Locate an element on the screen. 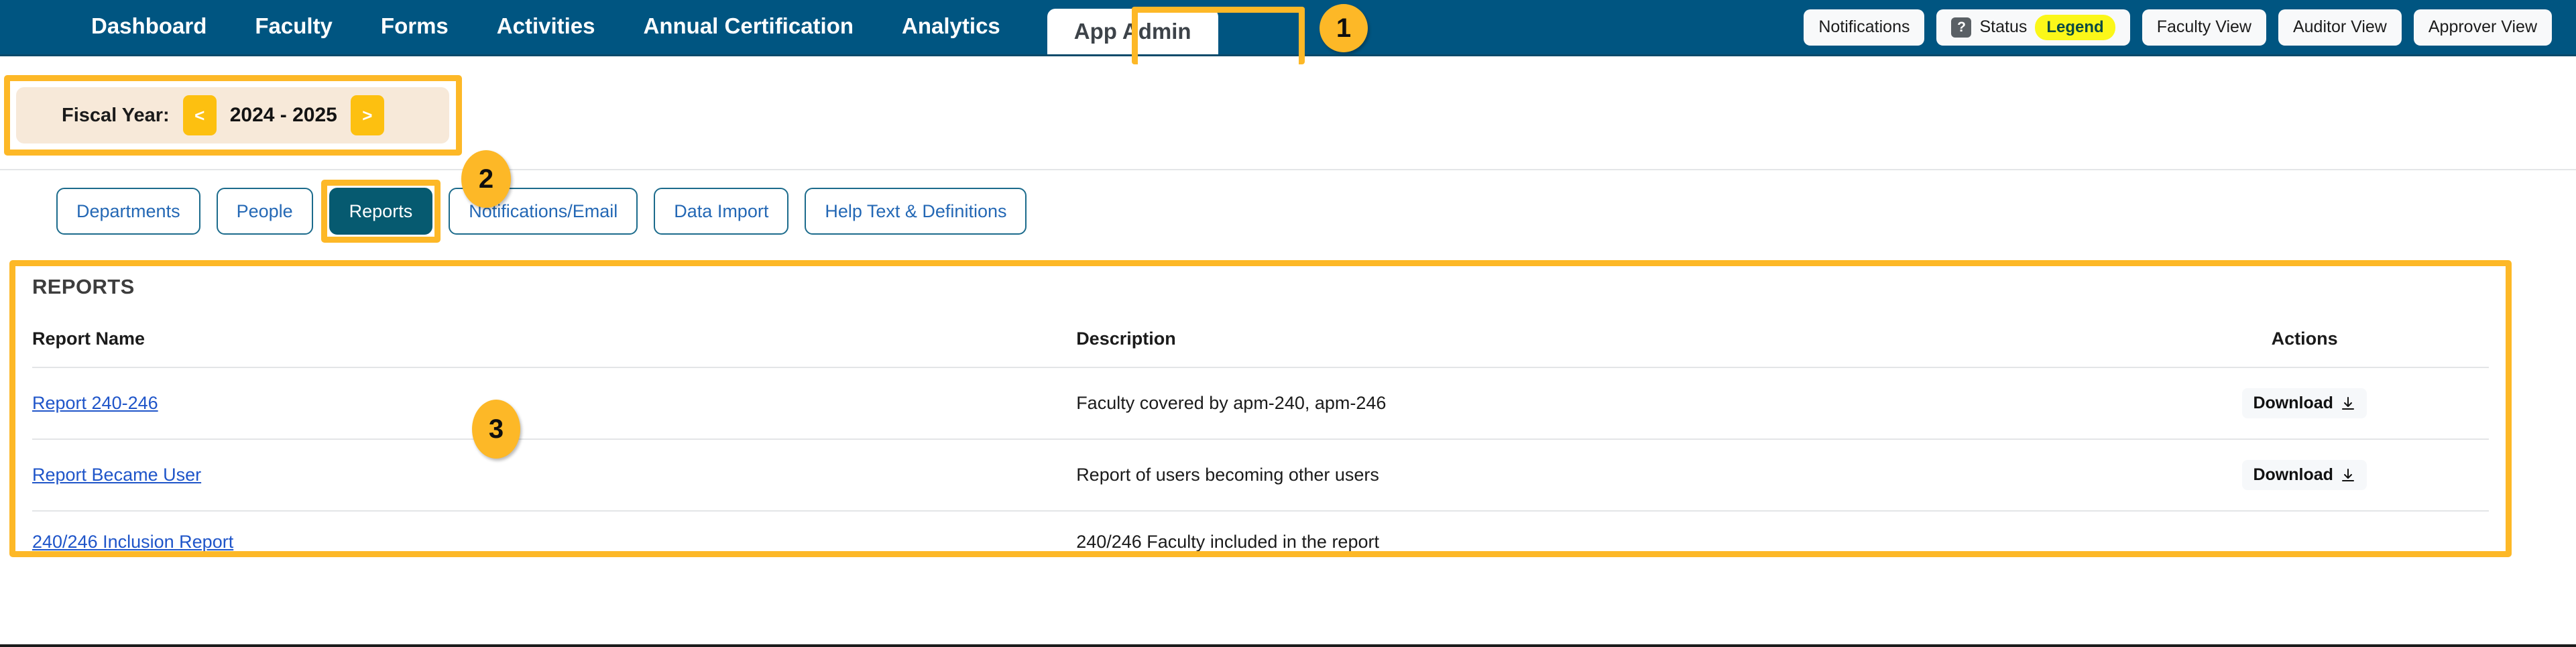 This screenshot has height=647, width=2576. tab-reports: Reports is located at coordinates (381, 212).